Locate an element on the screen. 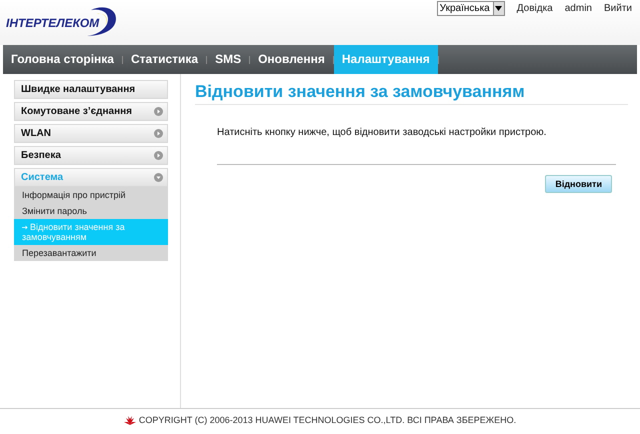 The image size is (640, 434). sidebar-item: Безпека is located at coordinates (91, 155).